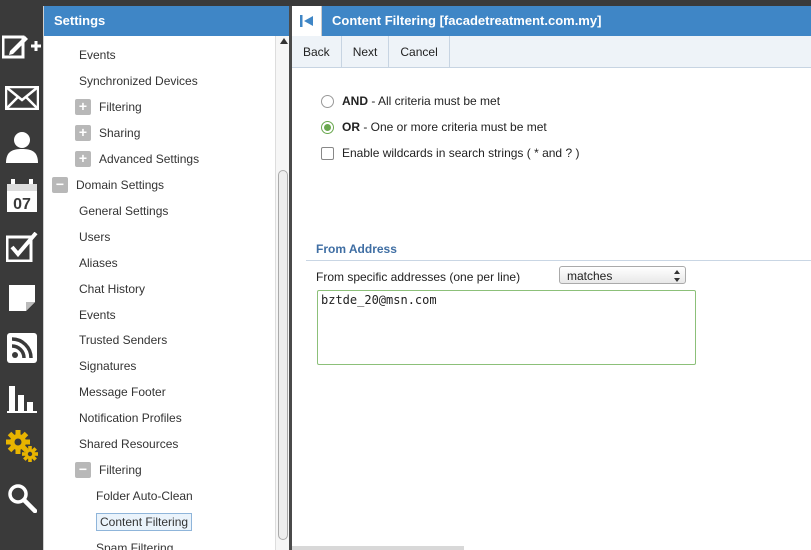 Image resolution: width=811 pixels, height=550 pixels. Describe the element at coordinates (21, 247) in the screenshot. I see `tasks-icon` at that location.